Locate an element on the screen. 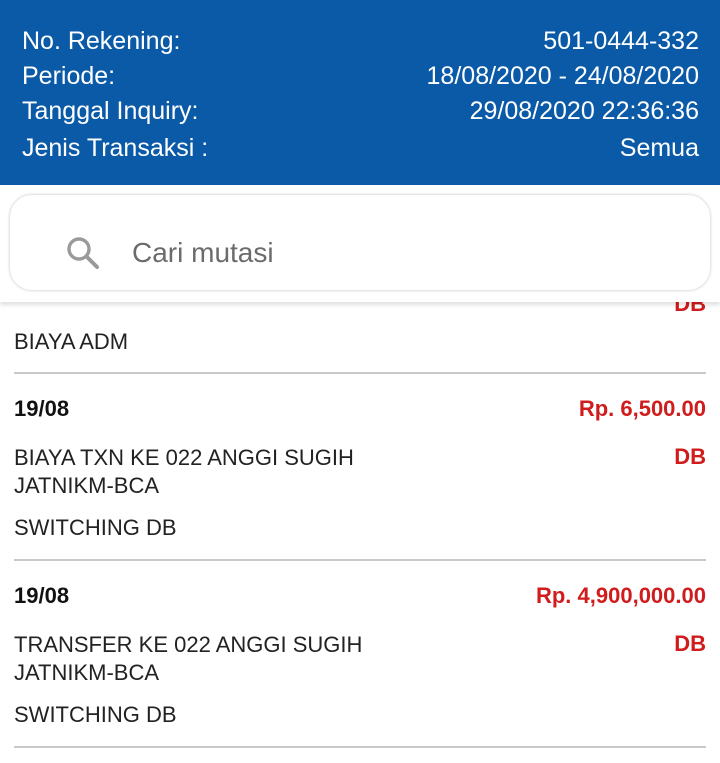 The width and height of the screenshot is (720, 763). account-number-value: 501-0444-332 is located at coordinates (621, 40).